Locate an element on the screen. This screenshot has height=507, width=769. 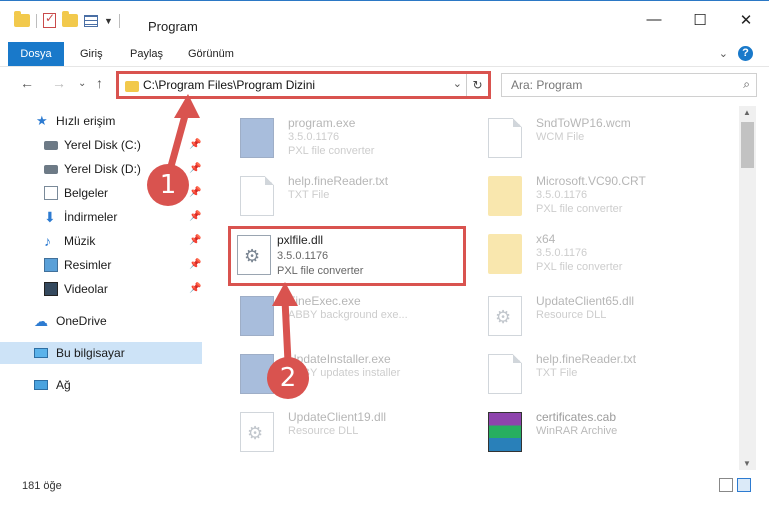
sidebar-item-videos: Videolar 📌 is located at coordinates (101, 289).